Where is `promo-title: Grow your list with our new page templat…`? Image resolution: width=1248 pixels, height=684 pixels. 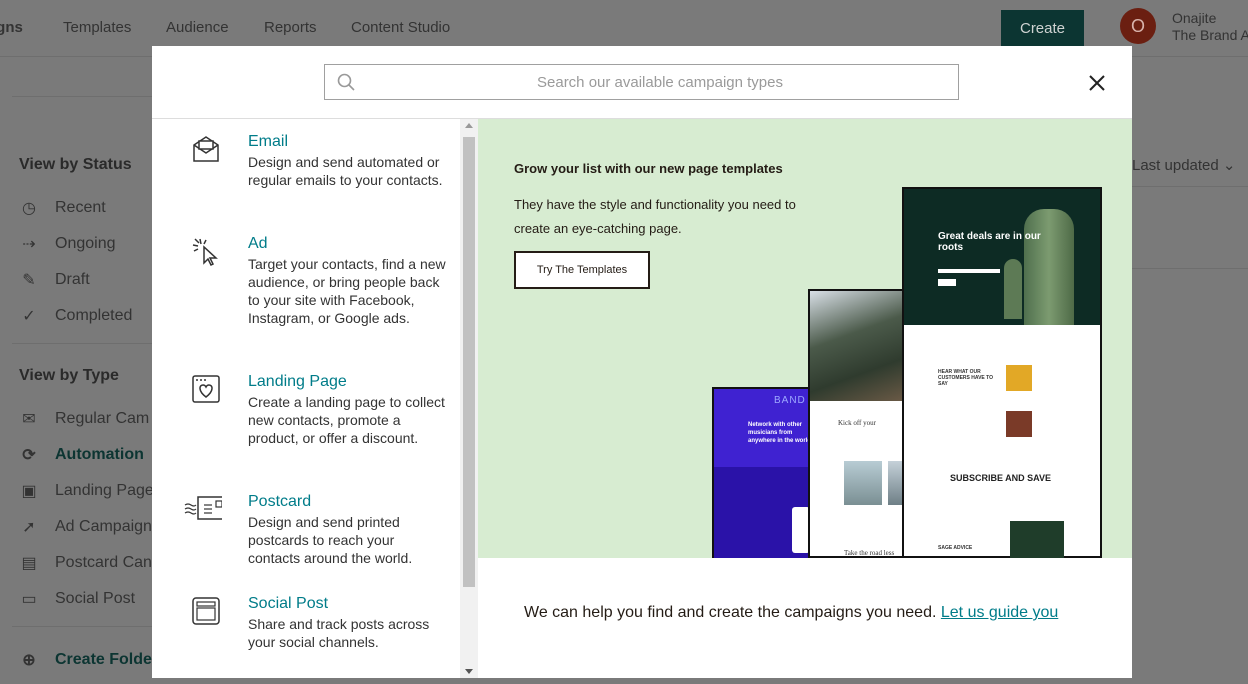 promo-title: Grow your list with our new page templat… is located at coordinates (648, 168).